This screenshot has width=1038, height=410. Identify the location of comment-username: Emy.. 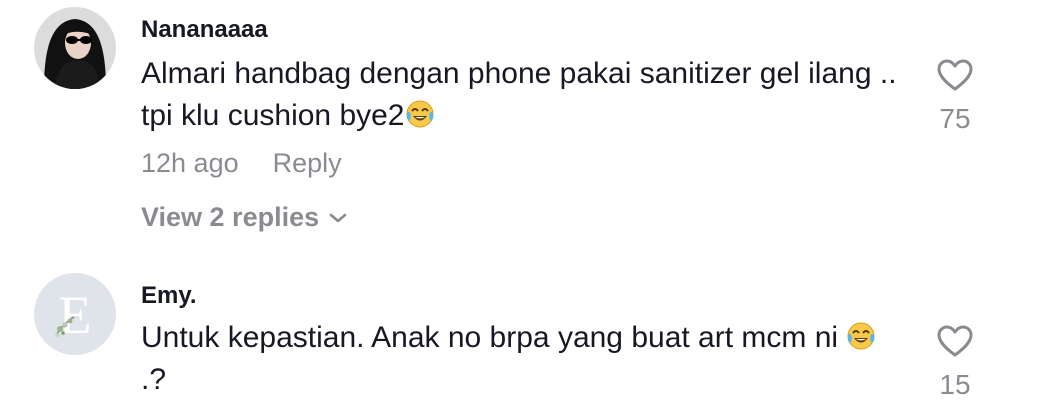
(169, 296).